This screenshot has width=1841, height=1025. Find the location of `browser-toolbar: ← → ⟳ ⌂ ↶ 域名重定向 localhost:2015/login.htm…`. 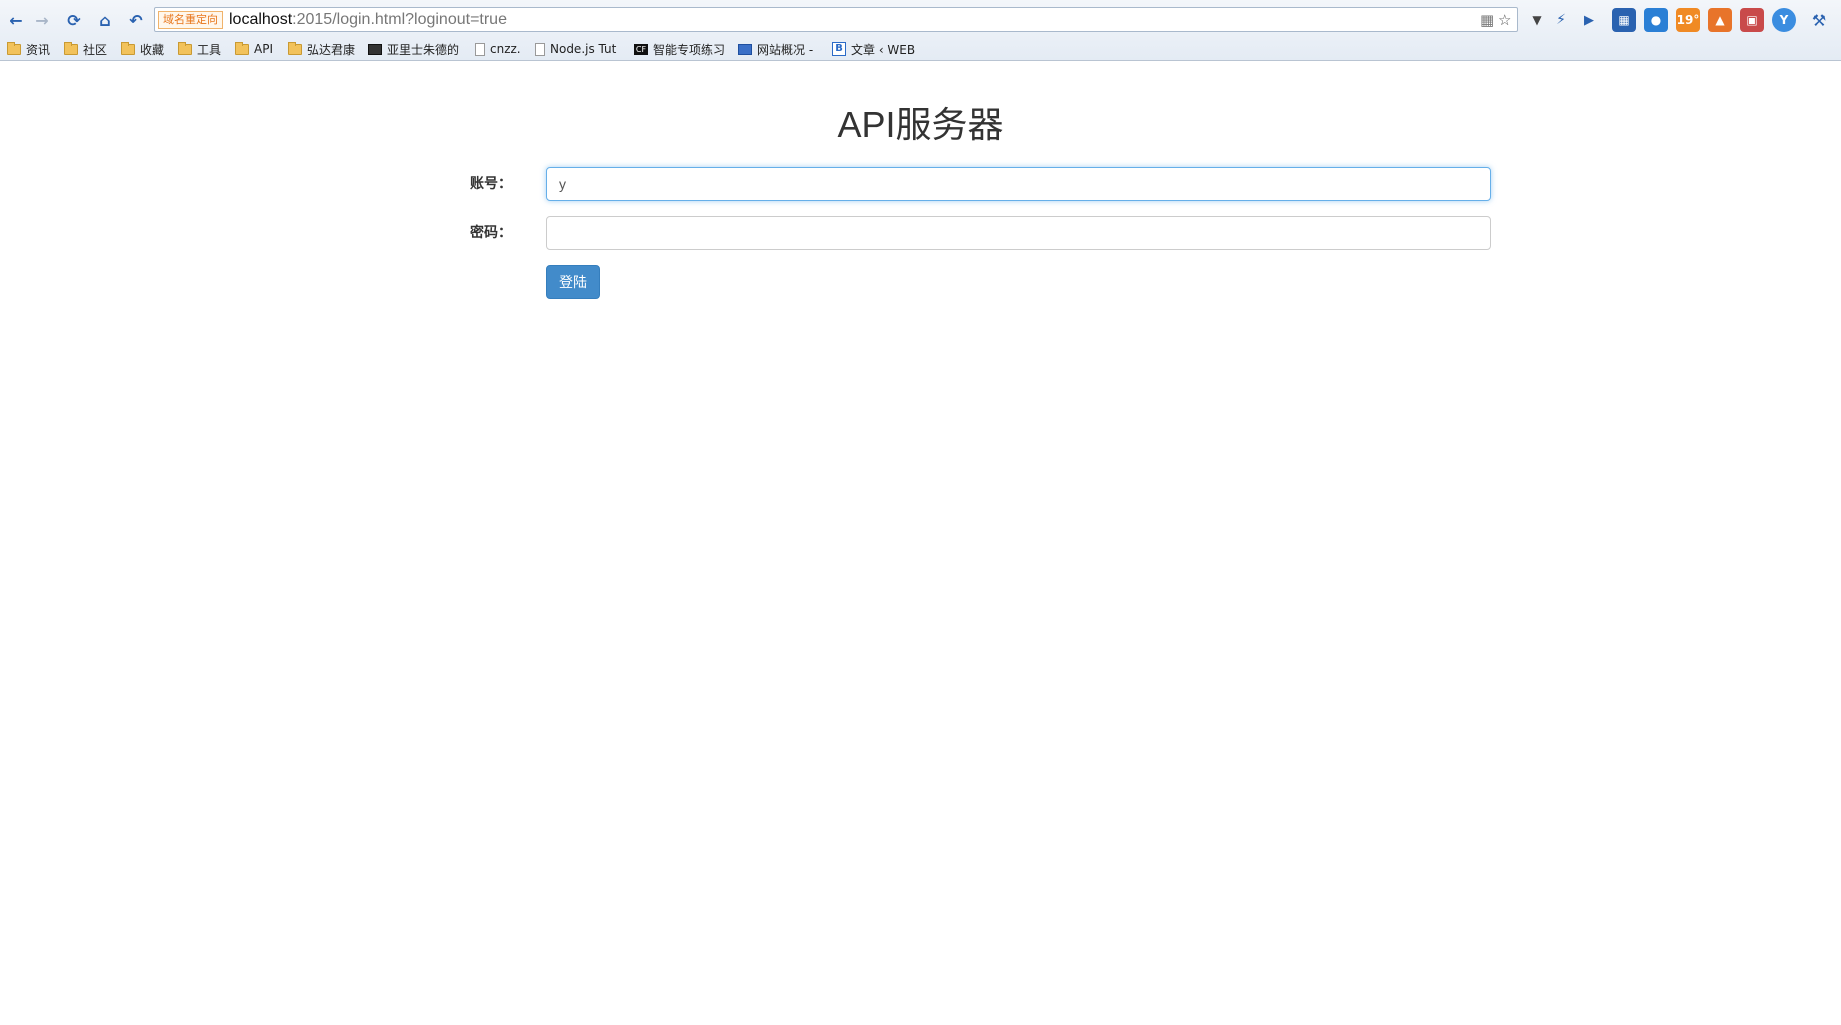

browser-toolbar: ← → ⟳ ⌂ ↶ 域名重定向 localhost:2015/login.htm… is located at coordinates (920, 19).